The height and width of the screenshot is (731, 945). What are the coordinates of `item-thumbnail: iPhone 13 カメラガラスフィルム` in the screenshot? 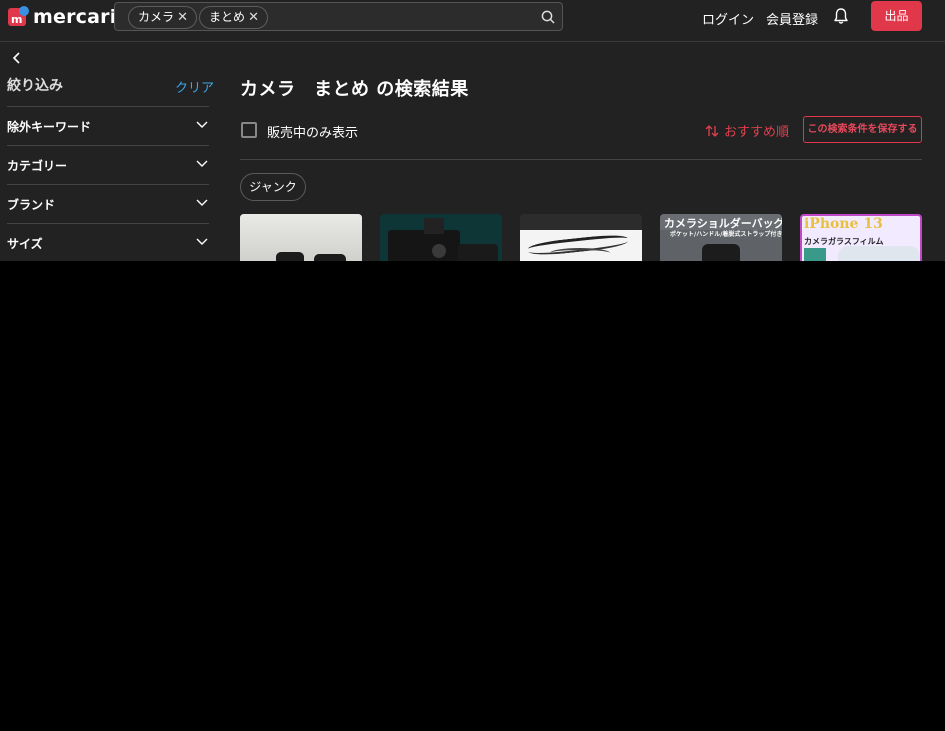 It's located at (861, 237).